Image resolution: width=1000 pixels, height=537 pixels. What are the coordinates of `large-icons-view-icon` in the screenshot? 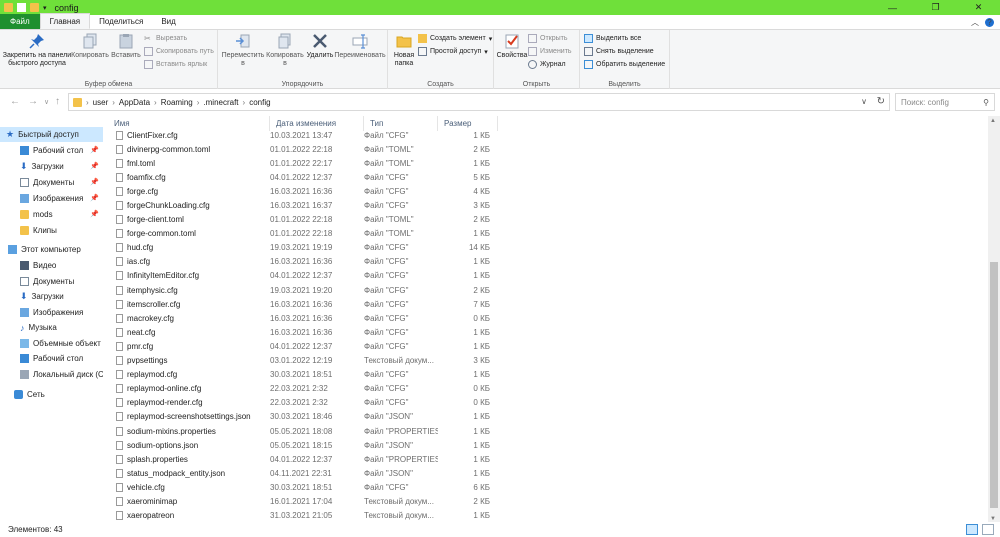 It's located at (988, 529).